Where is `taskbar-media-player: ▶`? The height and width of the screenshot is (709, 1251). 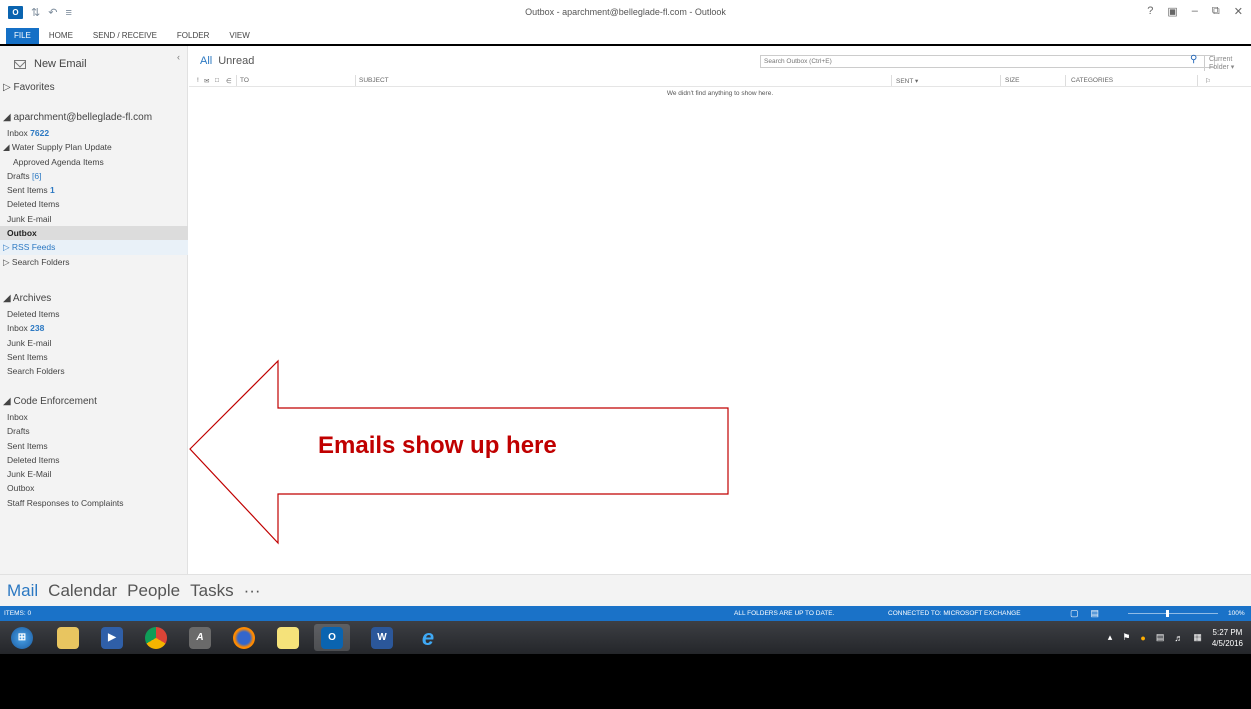
taskbar-media-player: ▶ is located at coordinates (112, 637).